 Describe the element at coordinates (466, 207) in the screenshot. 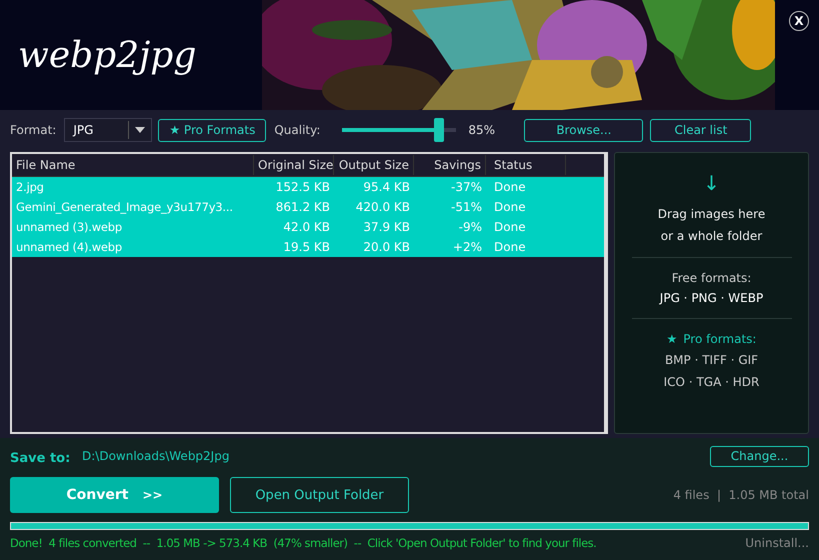

I see `table-cell-text: -51%` at that location.